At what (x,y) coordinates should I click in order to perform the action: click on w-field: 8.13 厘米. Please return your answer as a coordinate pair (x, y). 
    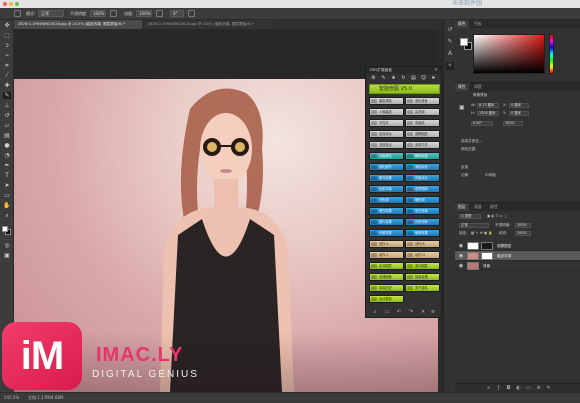
    Looking at the image, I should click on (488, 105).